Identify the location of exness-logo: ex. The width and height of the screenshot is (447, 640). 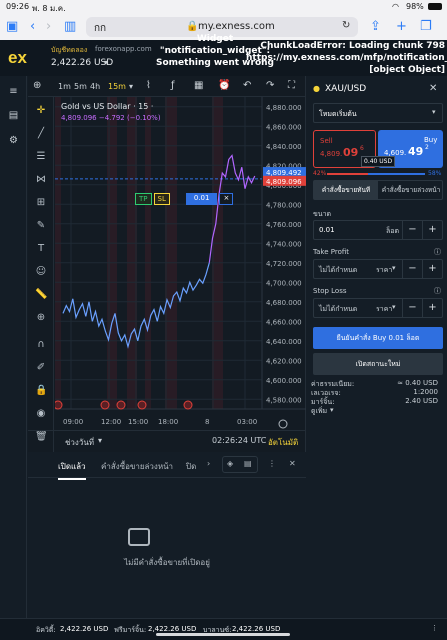
(17, 58).